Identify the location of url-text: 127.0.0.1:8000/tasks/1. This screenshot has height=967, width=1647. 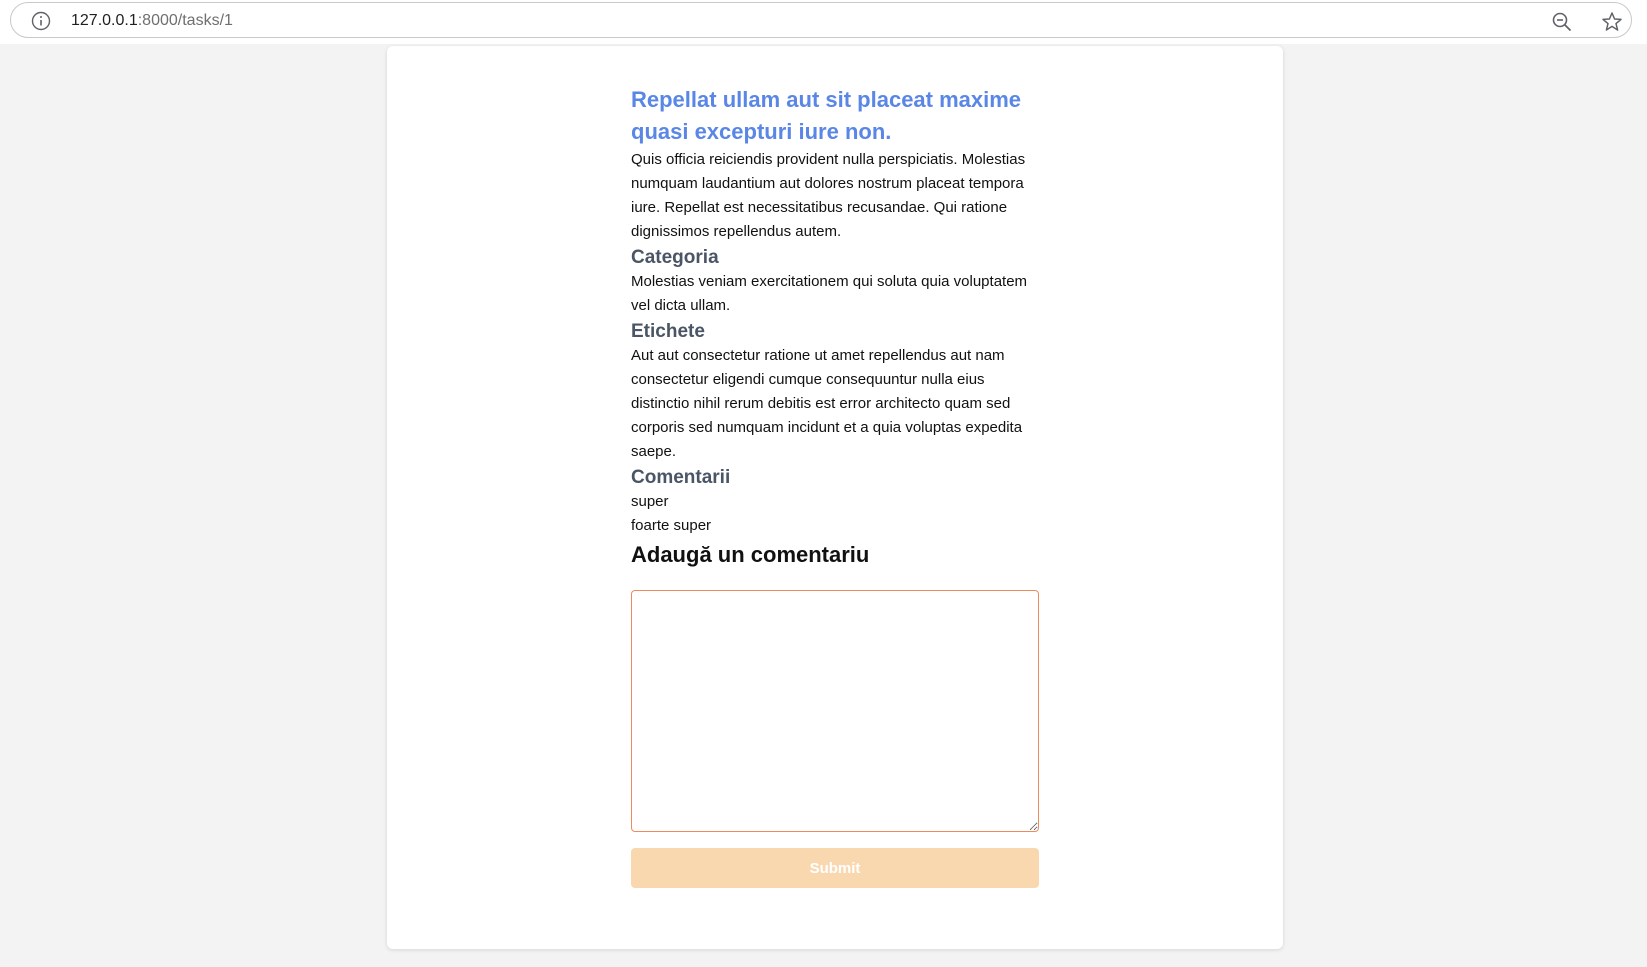
(152, 21).